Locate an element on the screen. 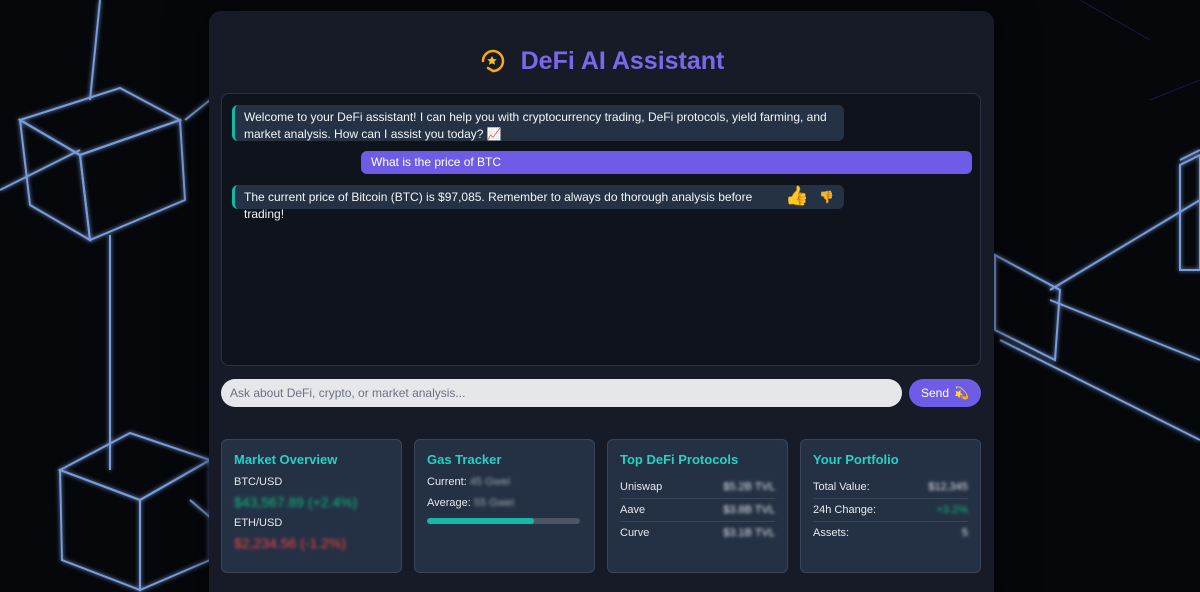 The image size is (1200, 592). user-message: What is the price of BTC is located at coordinates (666, 162).